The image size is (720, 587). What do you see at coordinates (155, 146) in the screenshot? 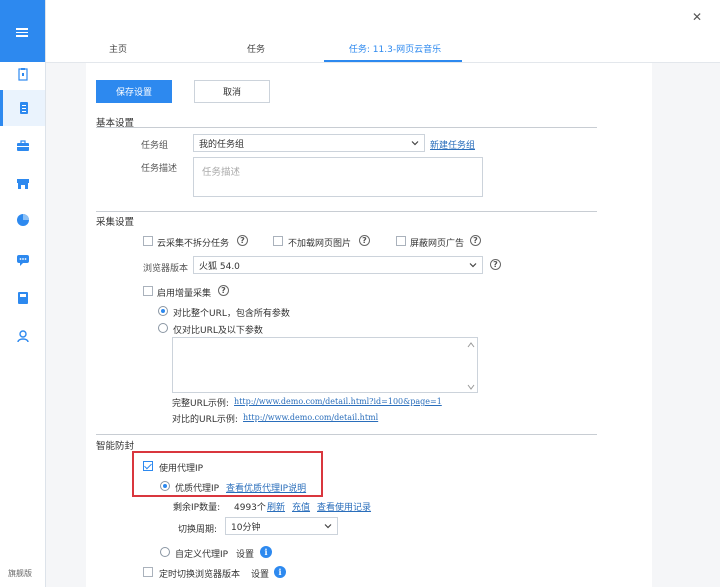
I see `task-group-label: 任务组` at bounding box center [155, 146].